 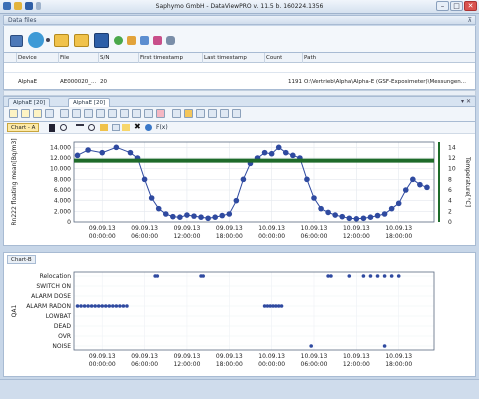 What do you see at coordinates (62, 211) in the screenshot?
I see `y-tick-label: 2.000` at bounding box center [62, 211].